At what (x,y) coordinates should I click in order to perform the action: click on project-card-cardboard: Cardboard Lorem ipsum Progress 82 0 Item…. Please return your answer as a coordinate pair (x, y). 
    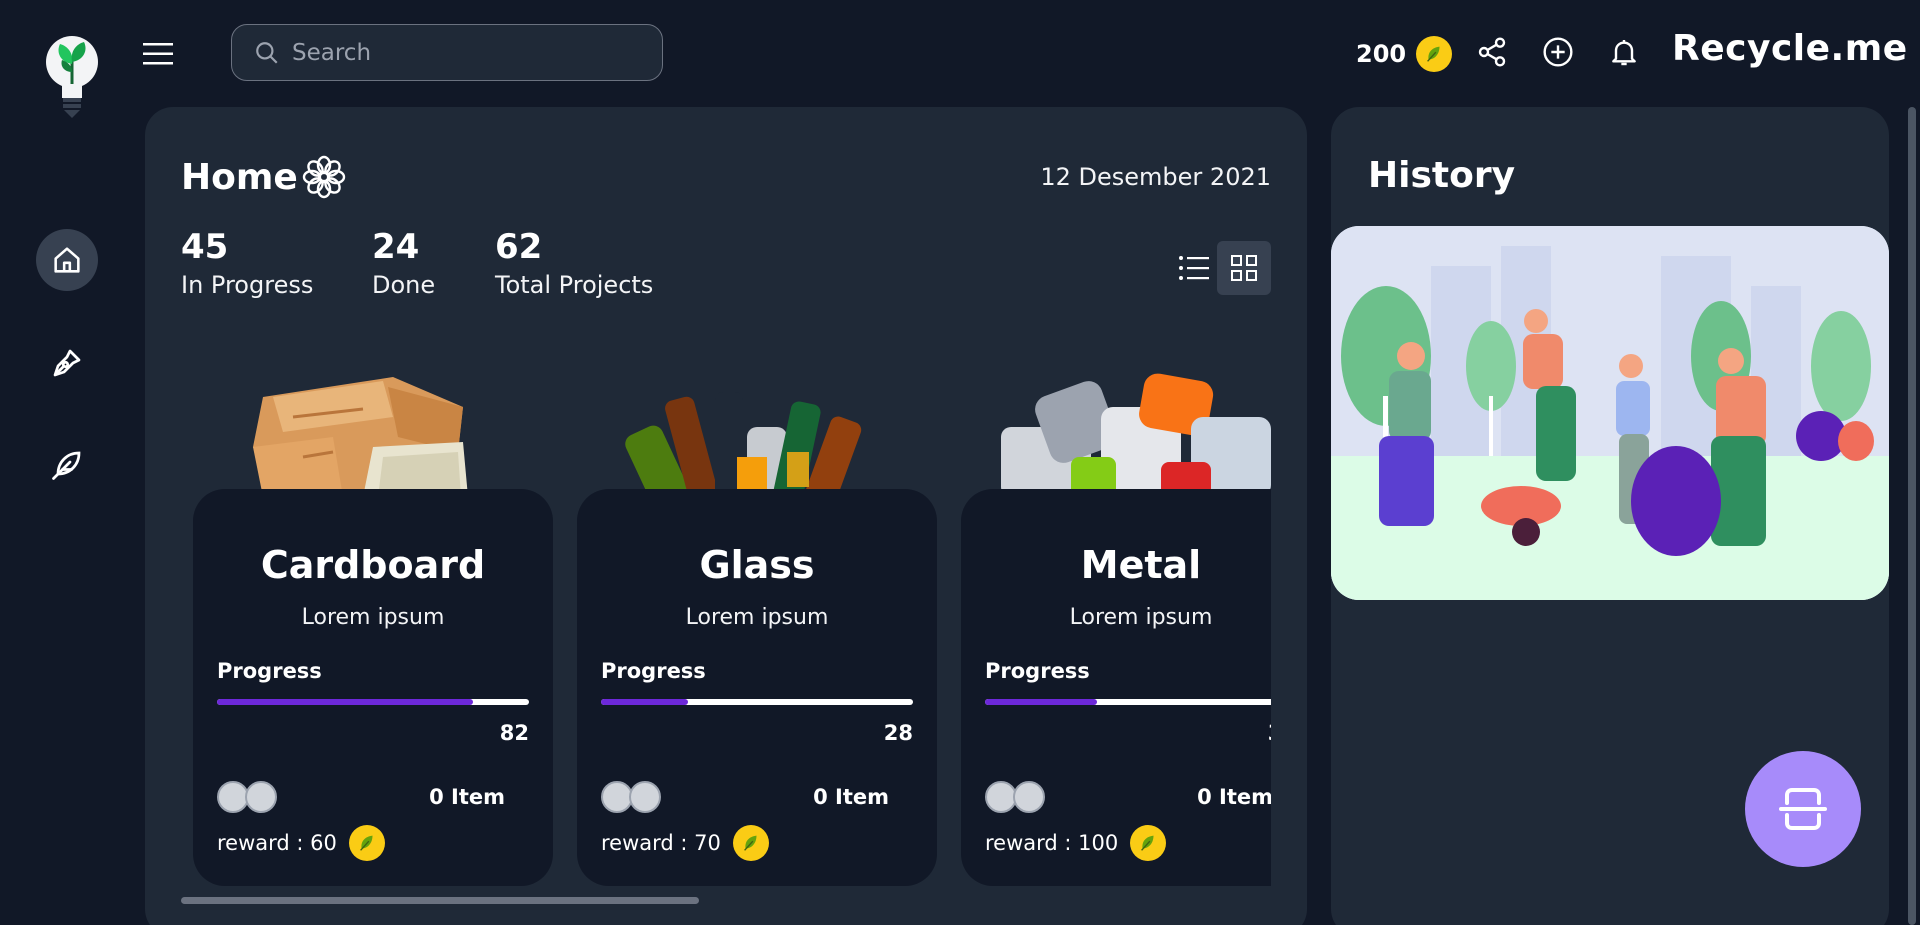
    Looking at the image, I should click on (373, 627).